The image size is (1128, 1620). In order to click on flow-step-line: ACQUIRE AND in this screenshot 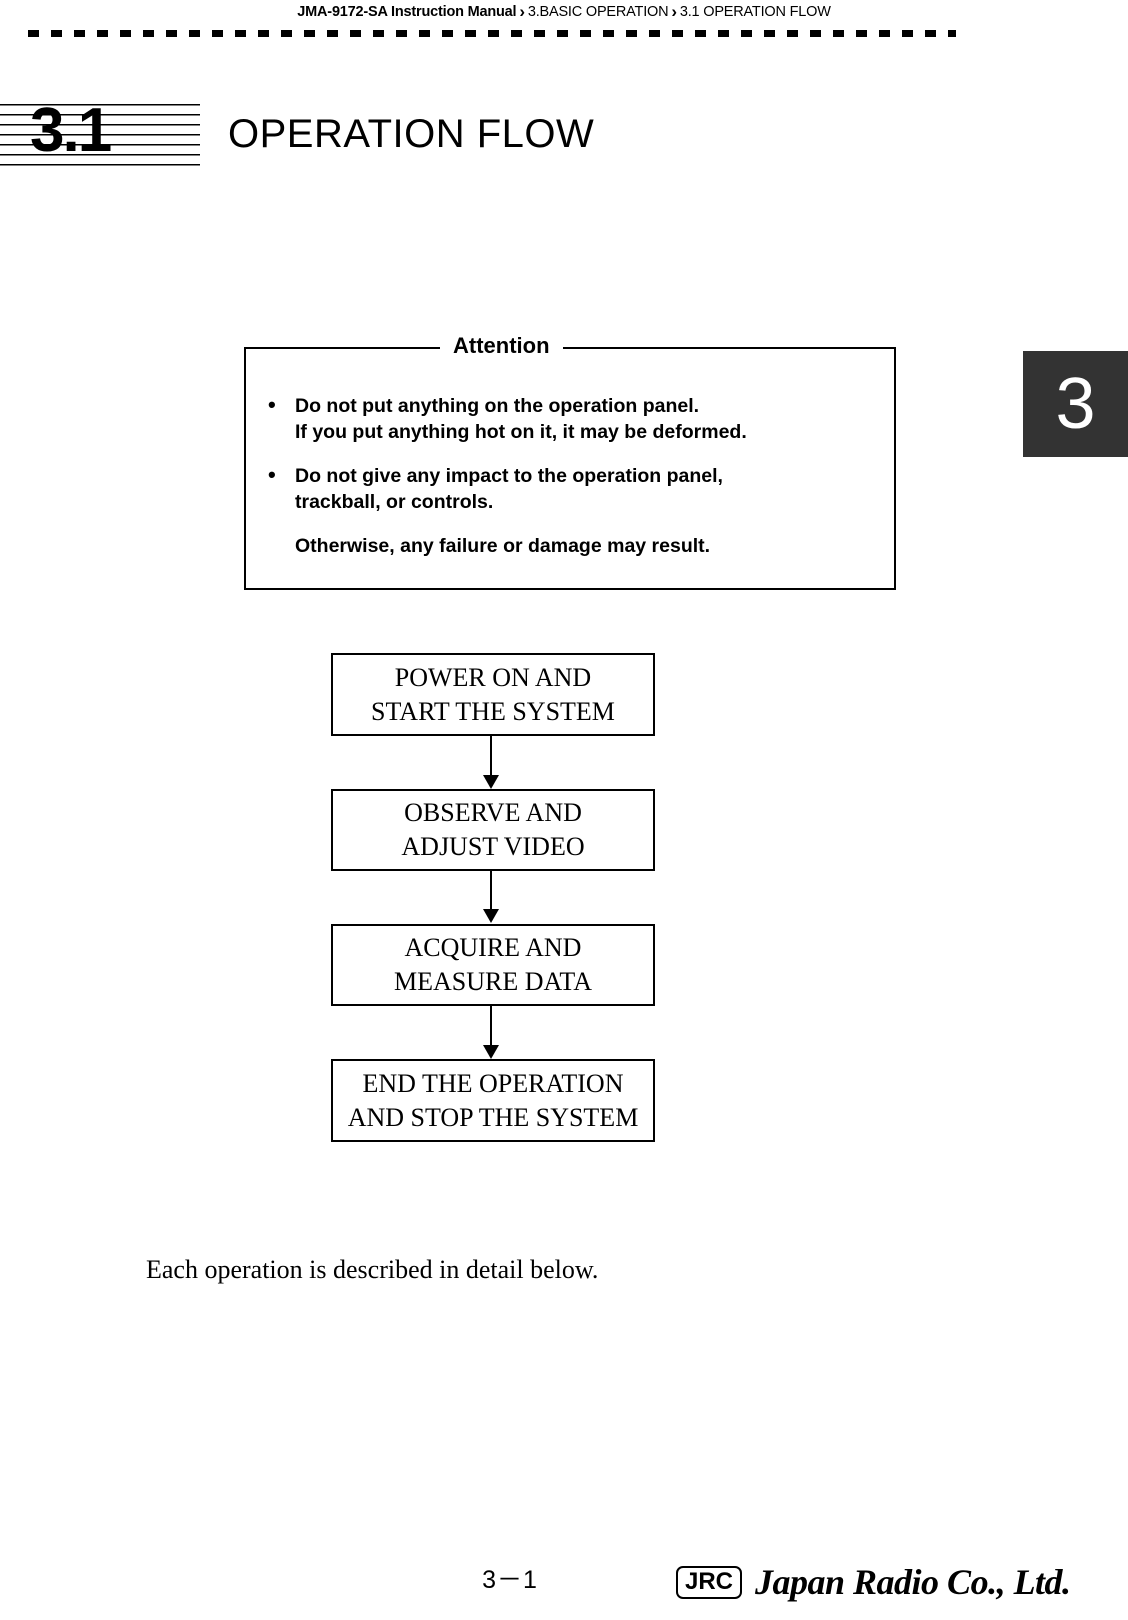, I will do `click(493, 947)`.